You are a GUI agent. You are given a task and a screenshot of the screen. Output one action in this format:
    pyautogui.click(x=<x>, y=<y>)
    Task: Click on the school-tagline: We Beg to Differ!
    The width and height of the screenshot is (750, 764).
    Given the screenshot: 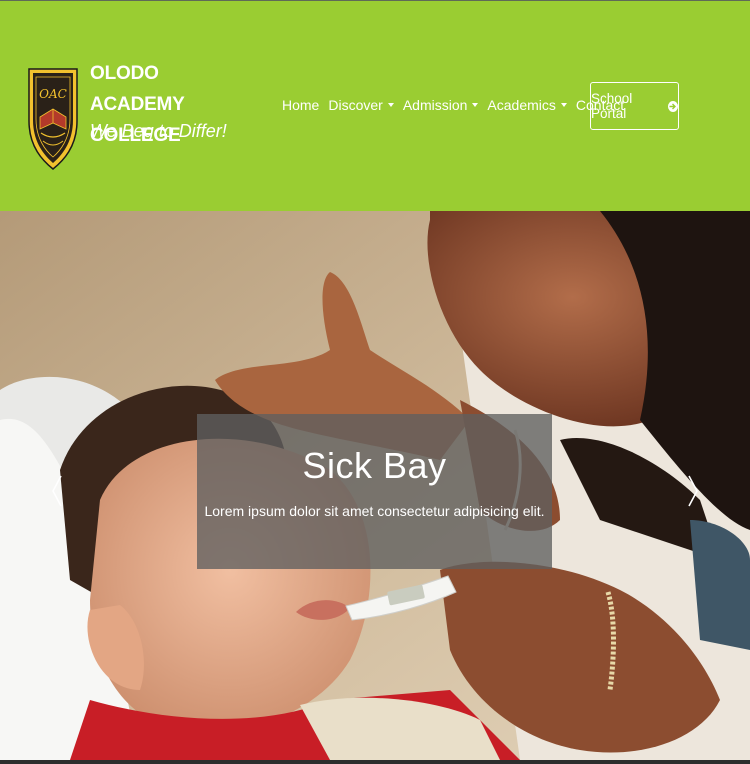 What is the action you would take?
    pyautogui.click(x=158, y=131)
    